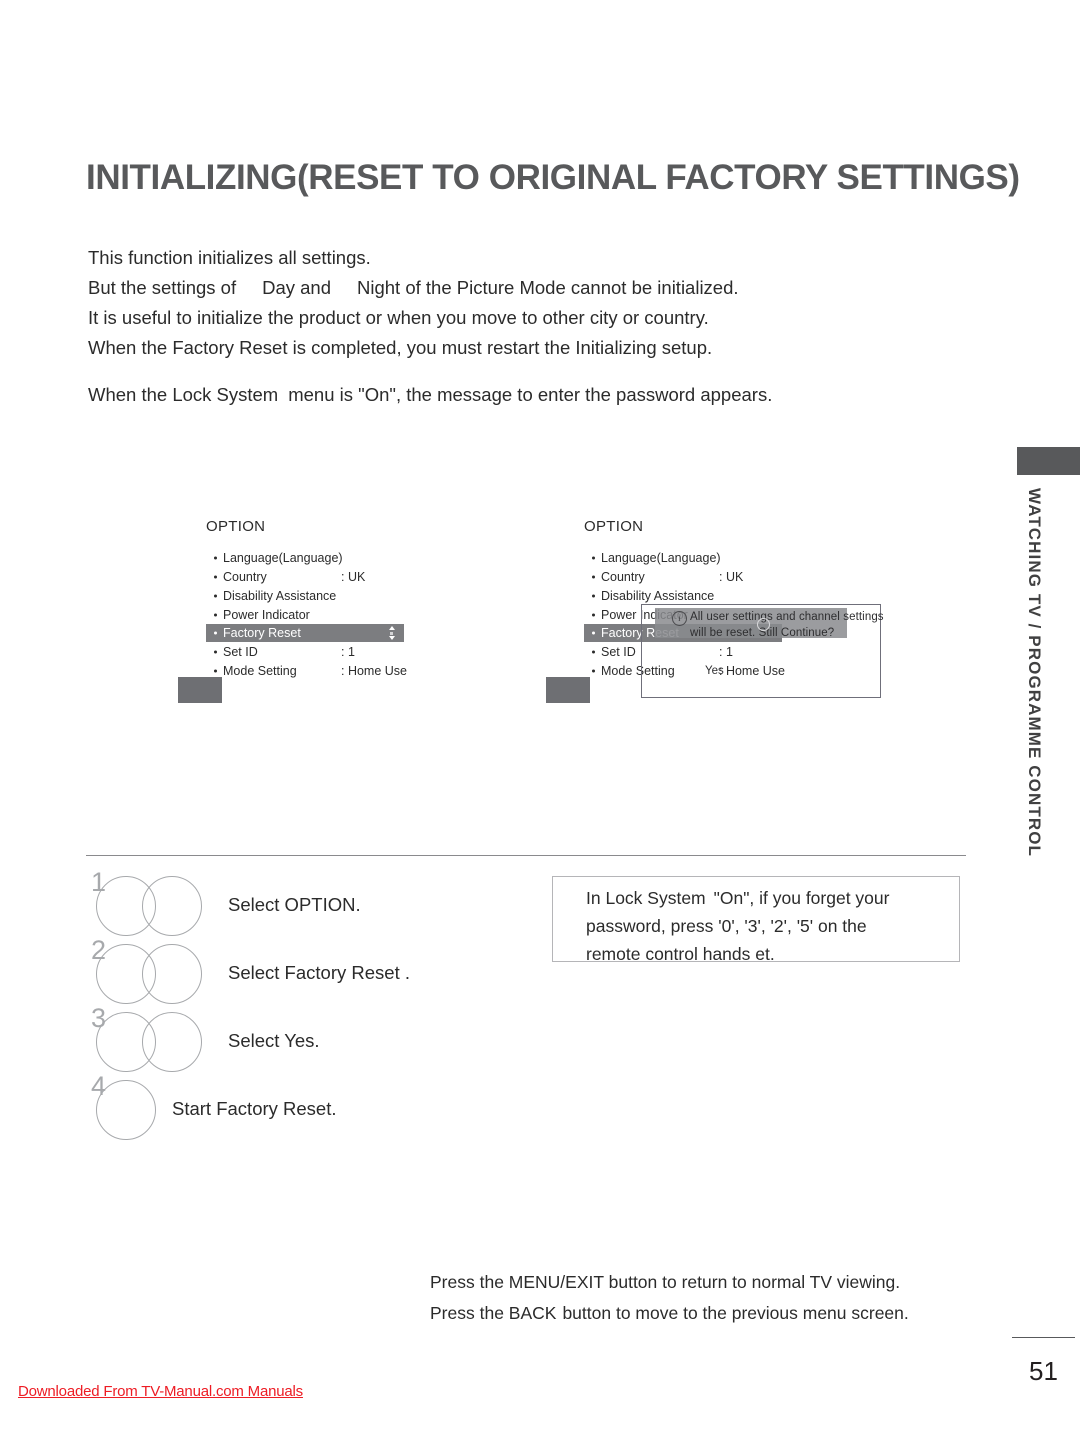 Image resolution: width=1080 pixels, height=1440 pixels. I want to click on page-number: 51, so click(1043, 1371).